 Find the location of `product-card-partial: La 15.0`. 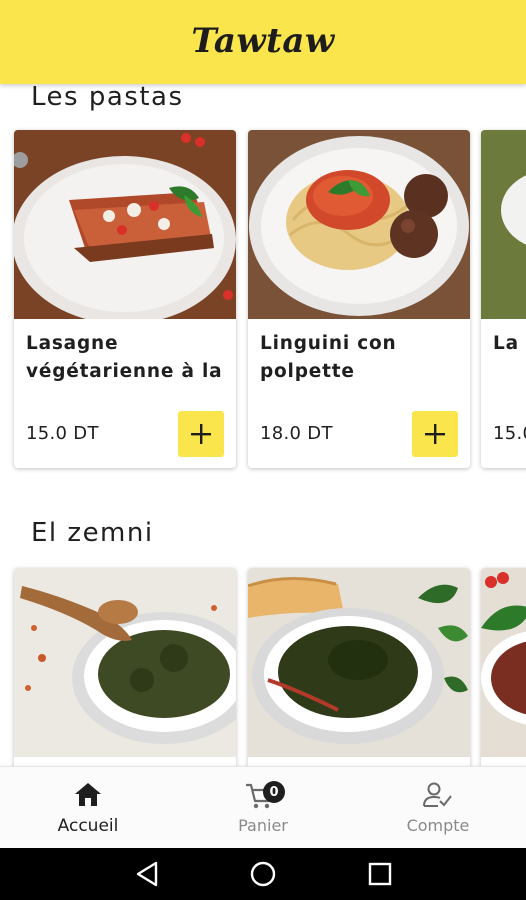

product-card-partial: La 15.0 is located at coordinates (503, 299).